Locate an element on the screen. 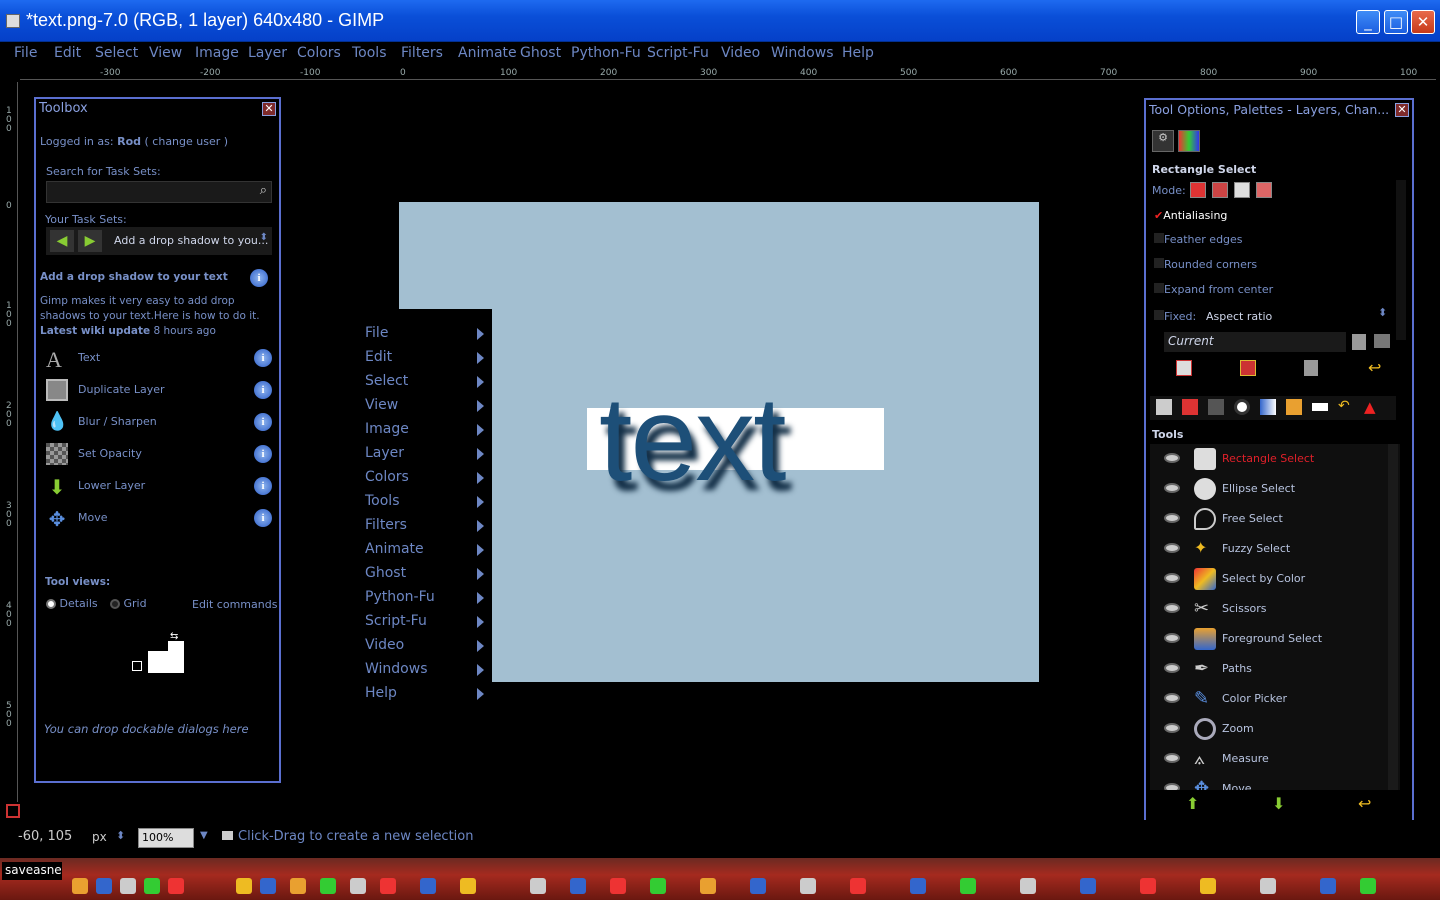 This screenshot has width=1440, height=900. palettes-tab-icon is located at coordinates (1189, 141).